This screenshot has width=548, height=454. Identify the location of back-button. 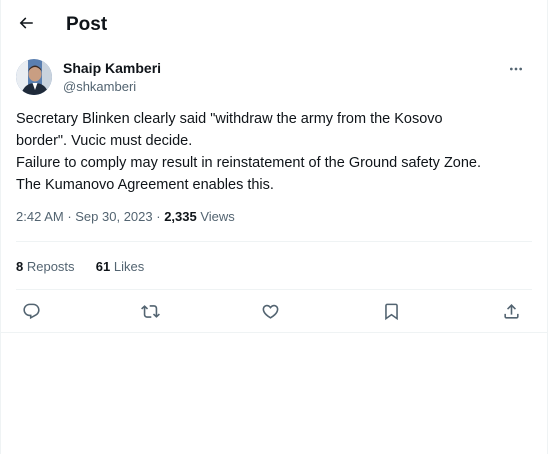
(26, 23).